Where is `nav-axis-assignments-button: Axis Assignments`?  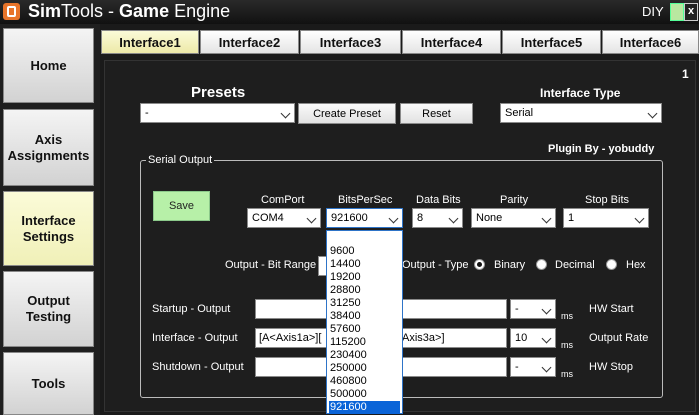
nav-axis-assignments-button: Axis Assignments is located at coordinates (48, 147).